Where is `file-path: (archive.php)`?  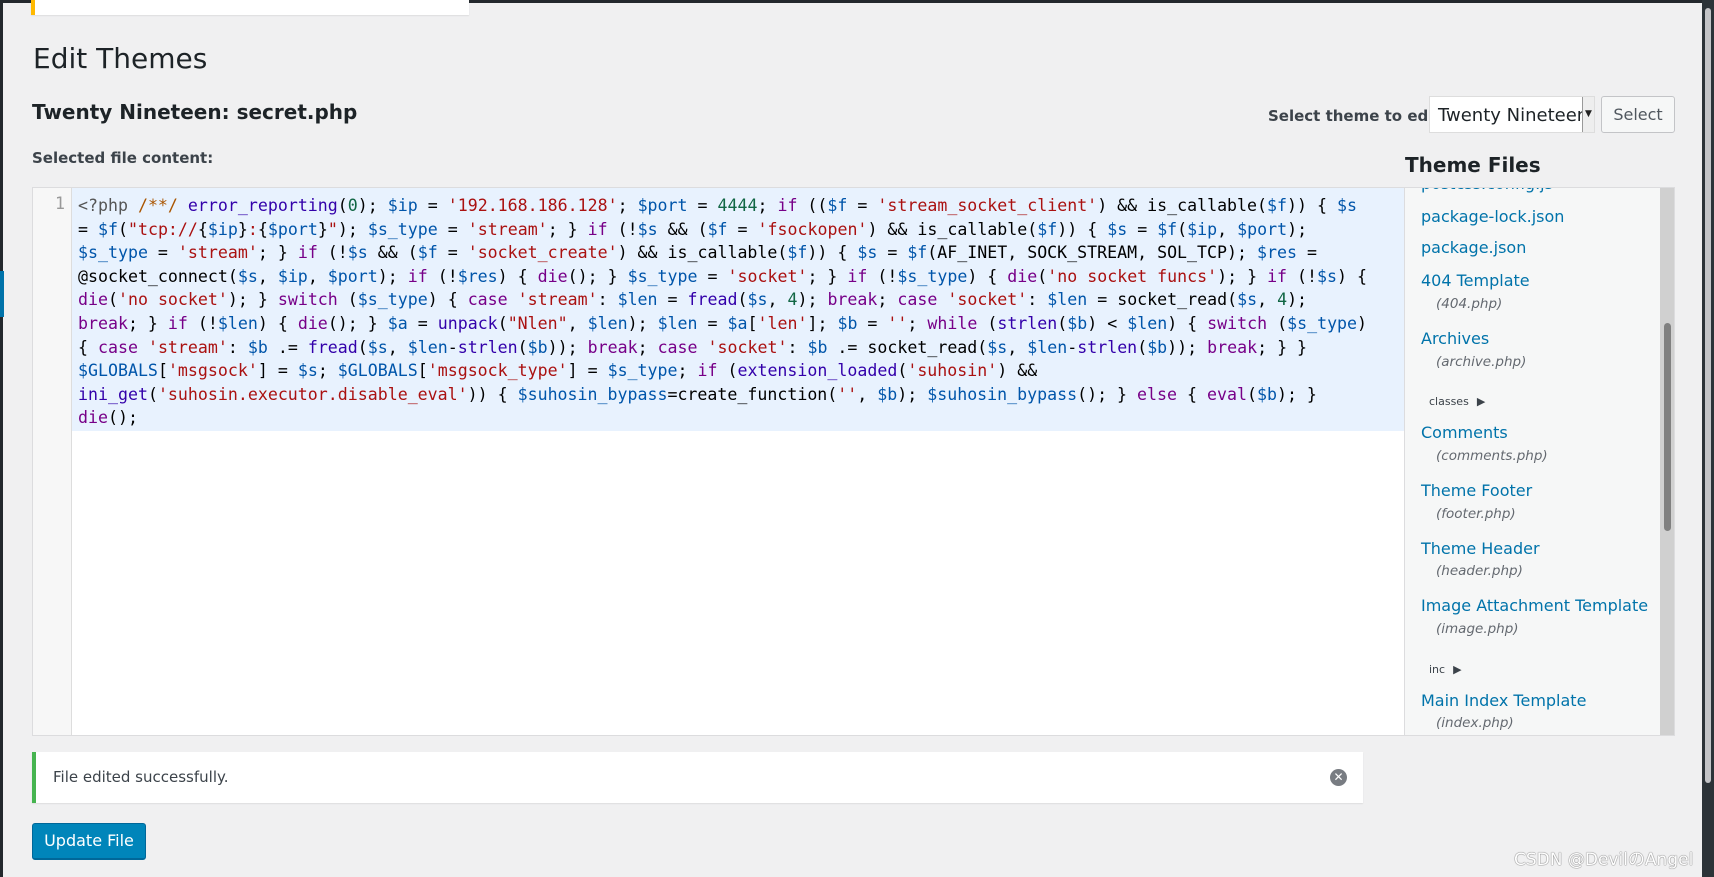 file-path: (archive.php) is located at coordinates (1481, 362).